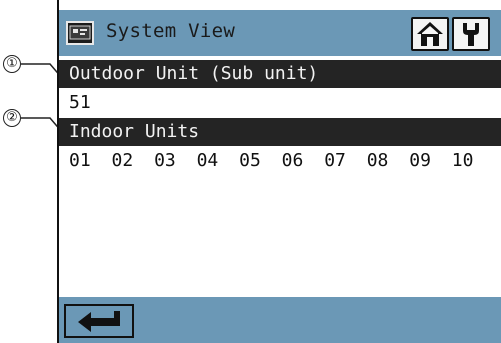 The width and height of the screenshot is (501, 343). I want to click on page-title: System View, so click(171, 31).